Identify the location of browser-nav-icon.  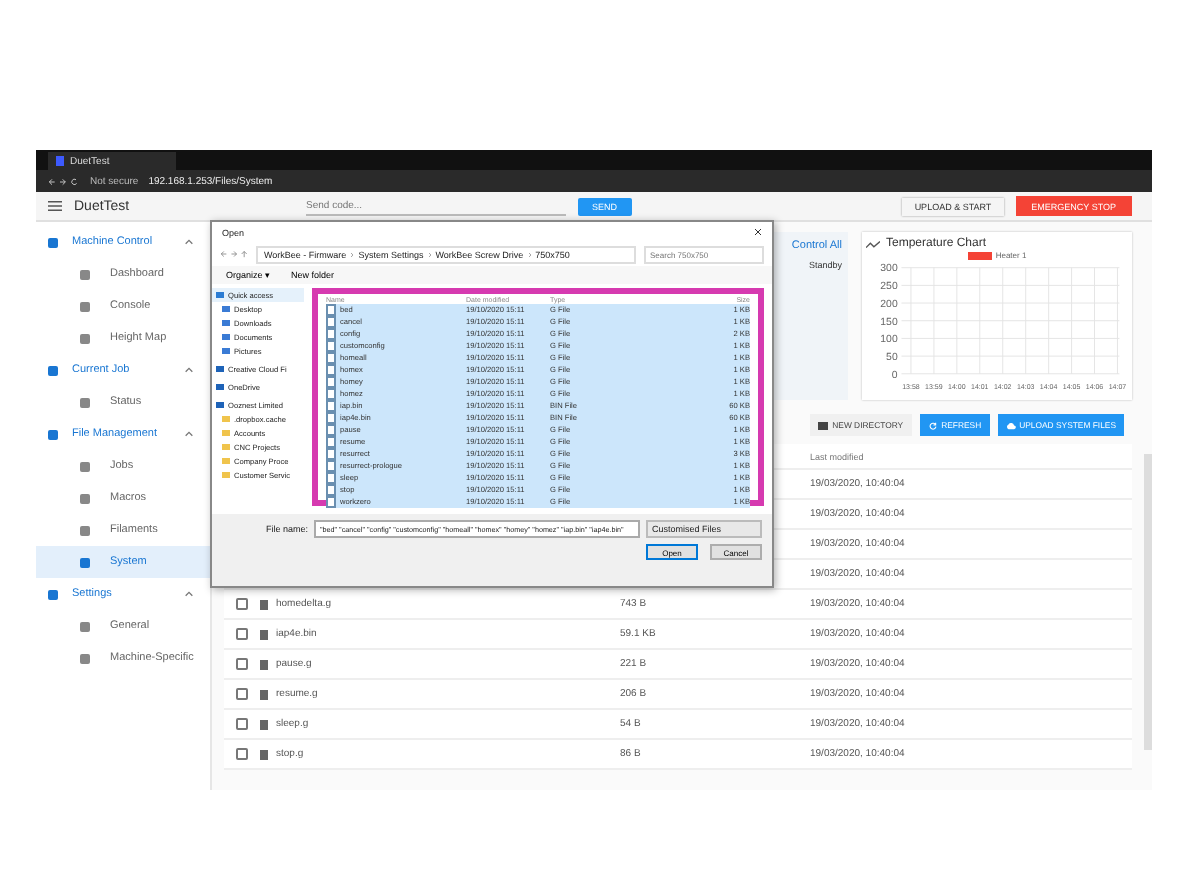
(64, 181).